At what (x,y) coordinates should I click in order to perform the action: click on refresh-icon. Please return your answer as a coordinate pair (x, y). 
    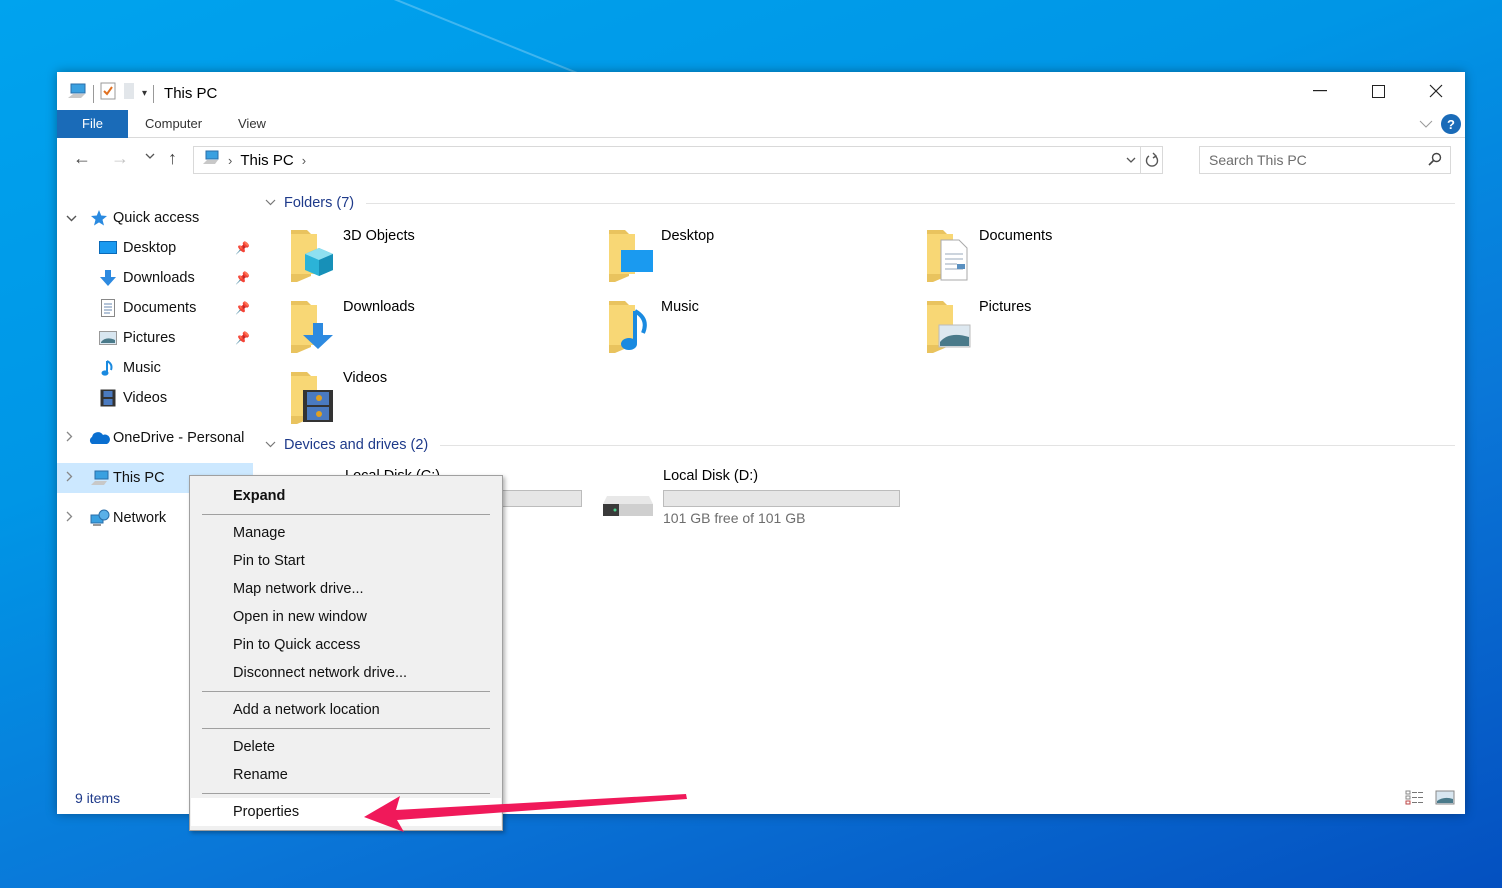
    Looking at the image, I should click on (1151, 159).